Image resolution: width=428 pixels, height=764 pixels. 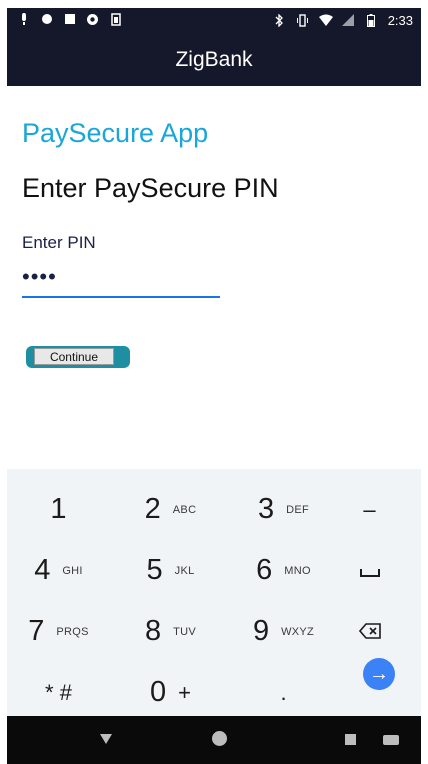 I want to click on key-8: 8 TUV, so click(x=170, y=631).